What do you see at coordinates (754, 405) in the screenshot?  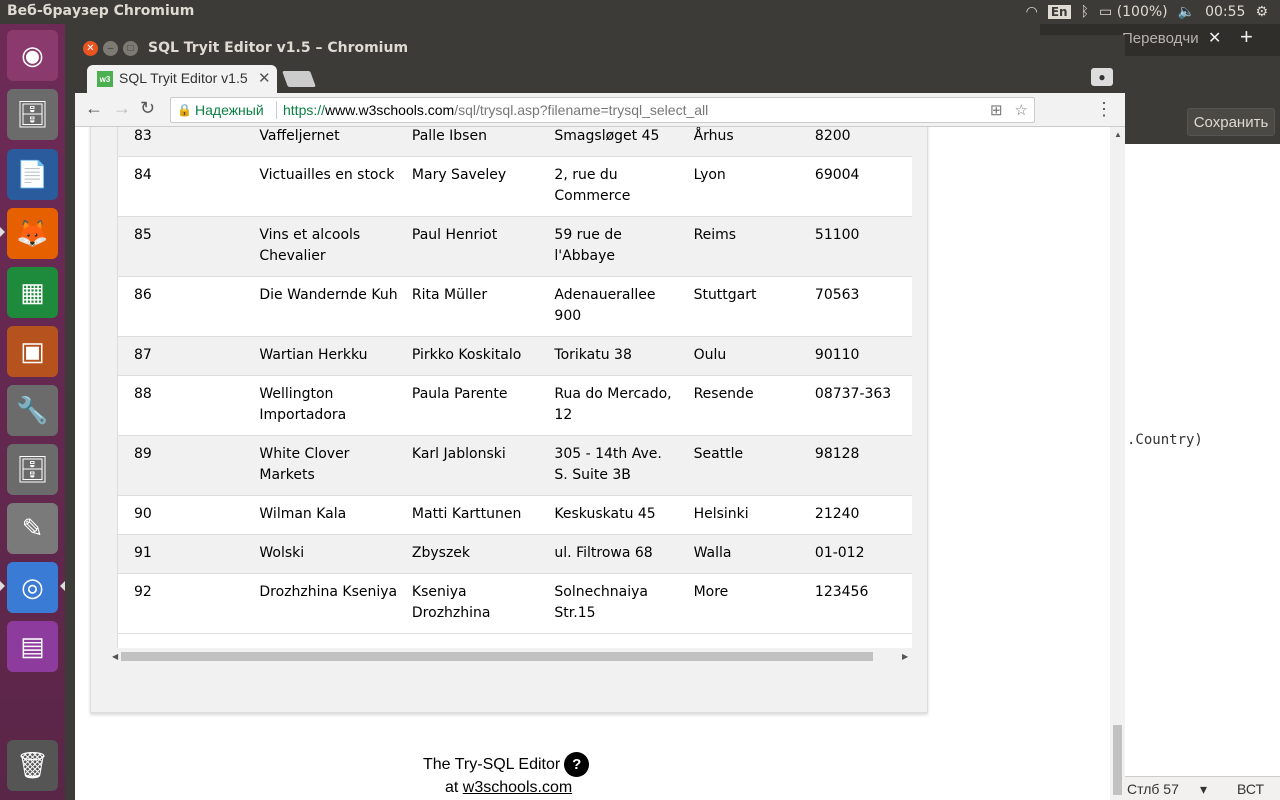 I see `table-cell: Resende` at bounding box center [754, 405].